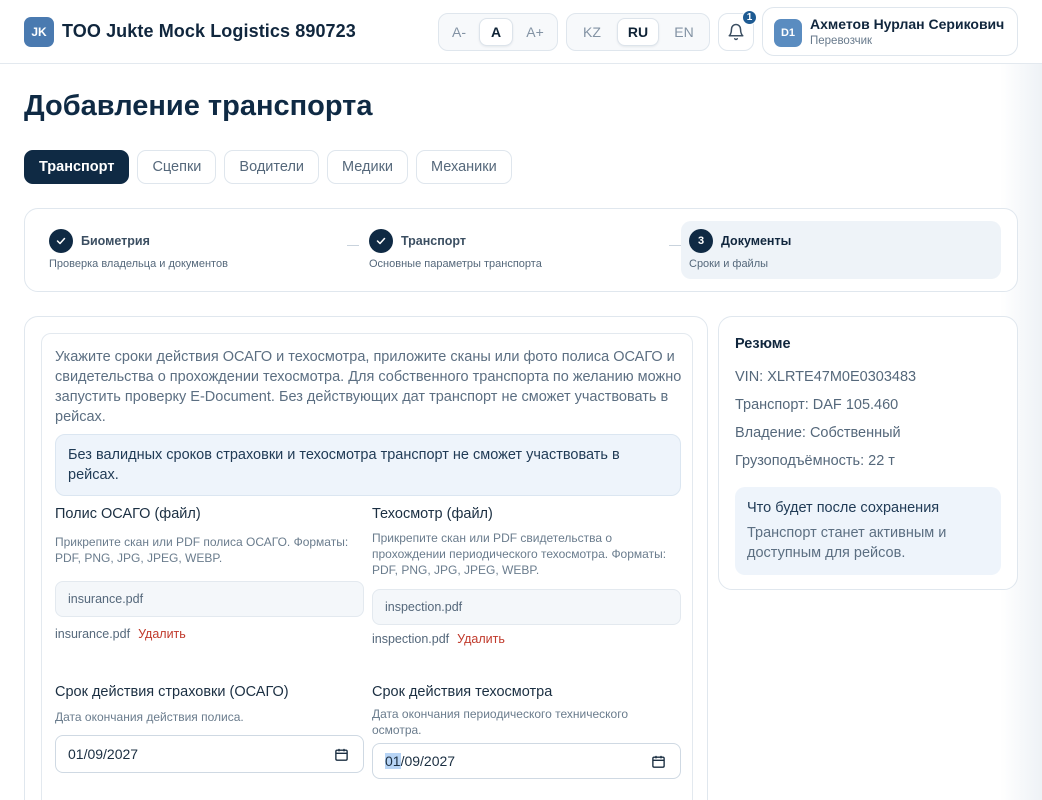  I want to click on language-ru-button: RU, so click(638, 32).